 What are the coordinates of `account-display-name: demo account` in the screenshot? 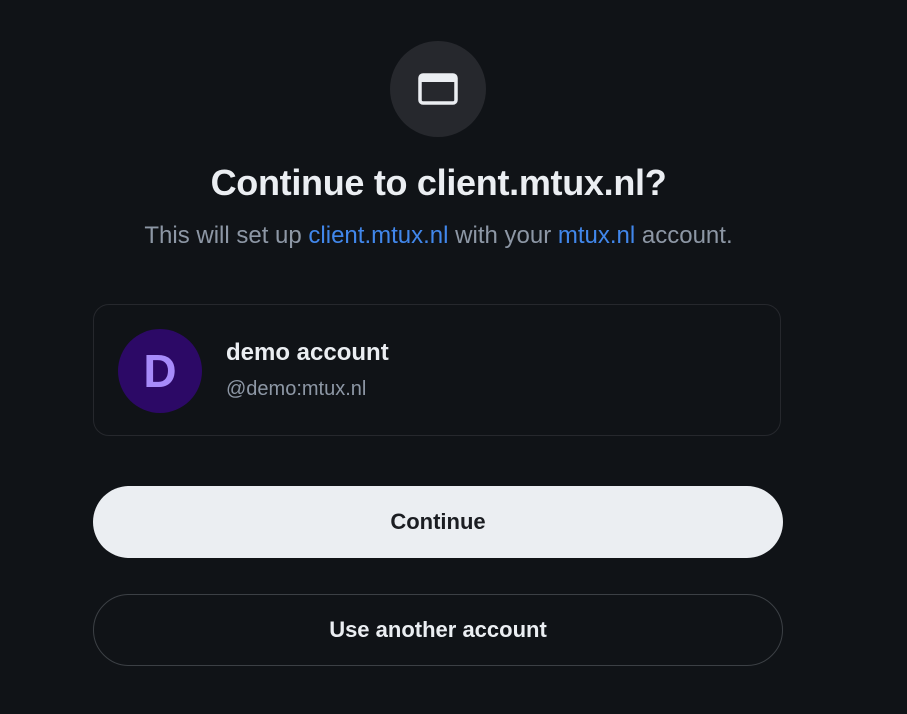 It's located at (307, 352).